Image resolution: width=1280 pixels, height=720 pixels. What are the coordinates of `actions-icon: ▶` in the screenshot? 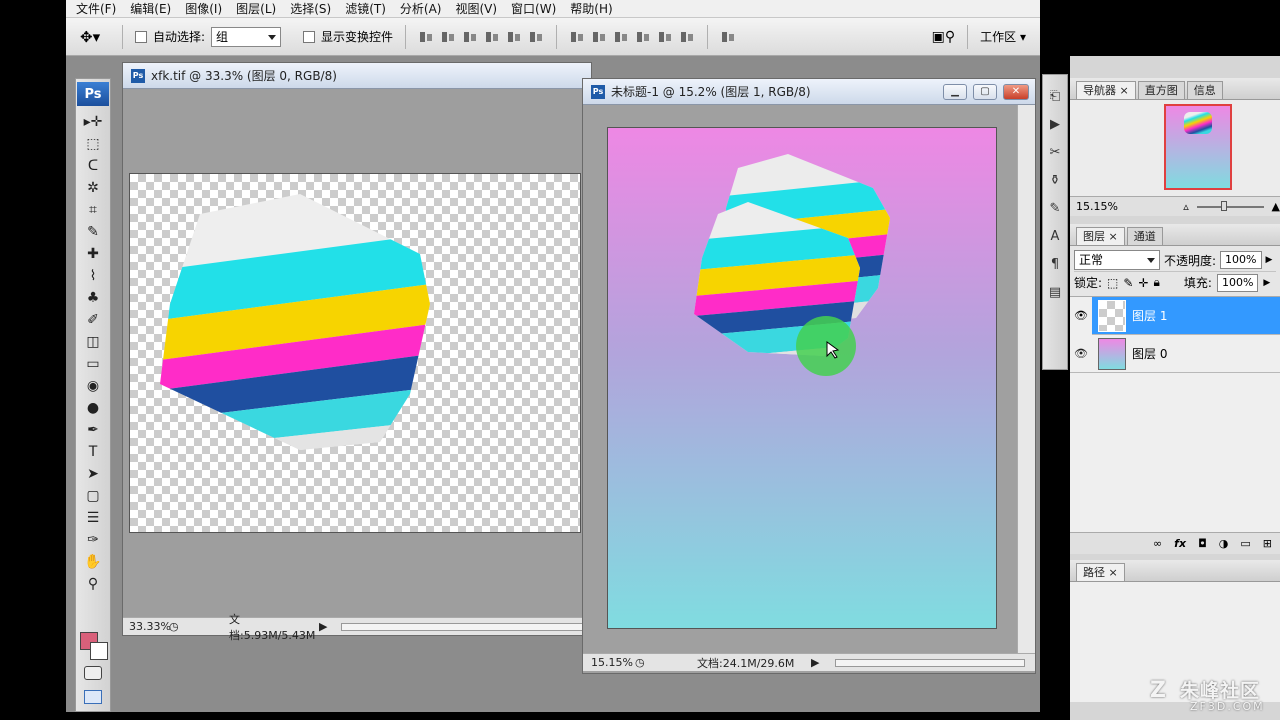 It's located at (1055, 124).